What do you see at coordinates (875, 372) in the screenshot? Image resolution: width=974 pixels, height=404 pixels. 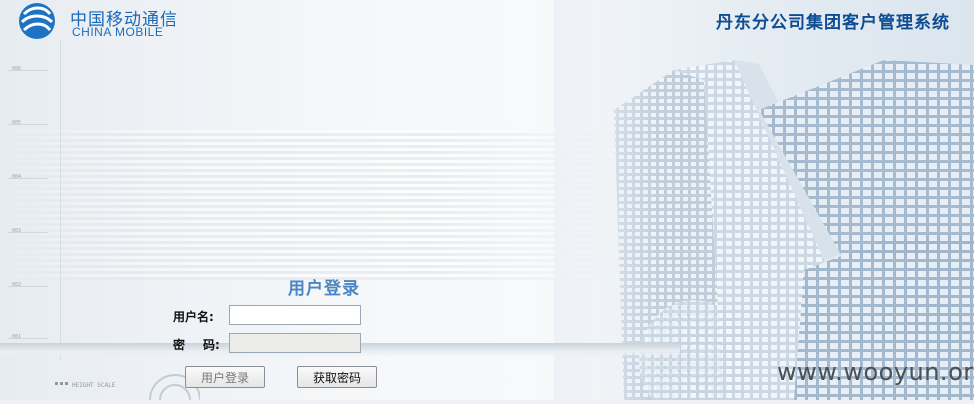 I see `watermark-text: www.wooyun.org` at bounding box center [875, 372].